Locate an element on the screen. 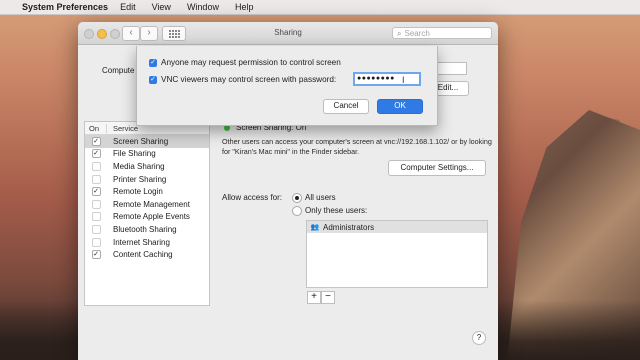 This screenshot has height=360, width=640. service-row: ✓ Remote Login is located at coordinates (147, 191).